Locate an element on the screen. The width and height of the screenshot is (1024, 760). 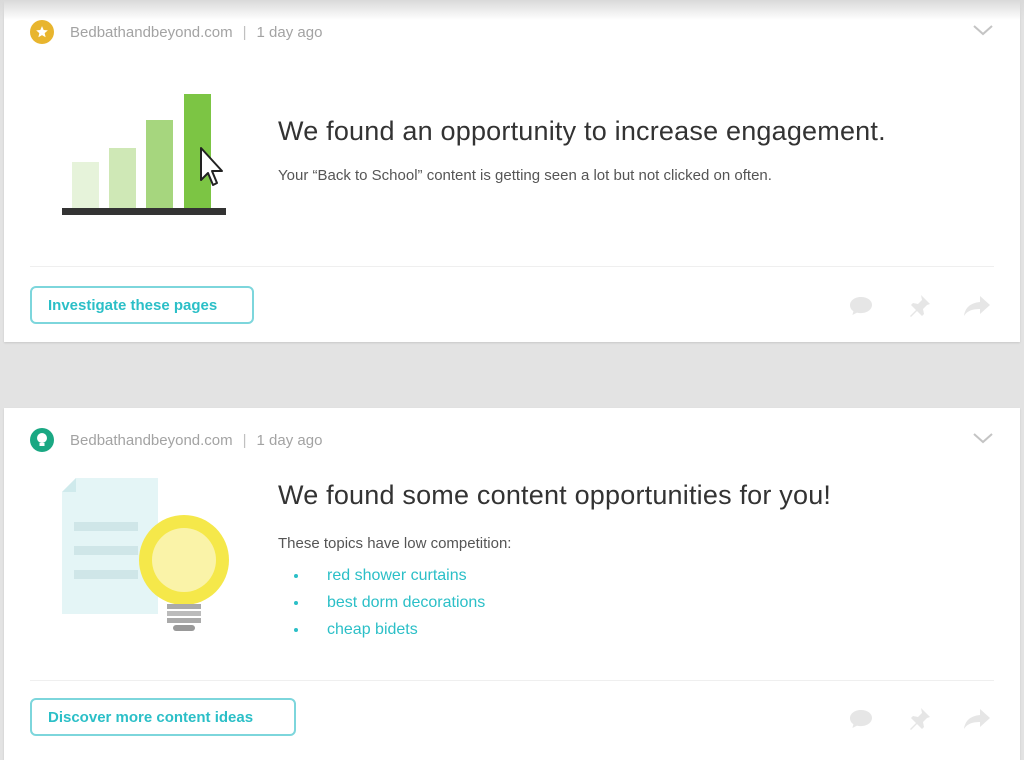
investigate-pages-button: Investigate these pages is located at coordinates (142, 305).